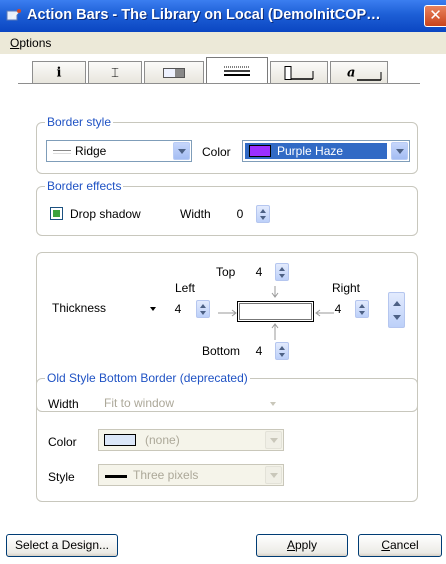 Image resolution: width=446 pixels, height=564 pixels. Describe the element at coordinates (346, 288) in the screenshot. I see `right-label: Right` at that location.